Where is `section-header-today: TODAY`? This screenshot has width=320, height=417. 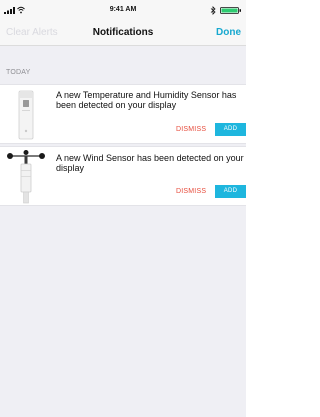
section-header-today: TODAY is located at coordinates (18, 72).